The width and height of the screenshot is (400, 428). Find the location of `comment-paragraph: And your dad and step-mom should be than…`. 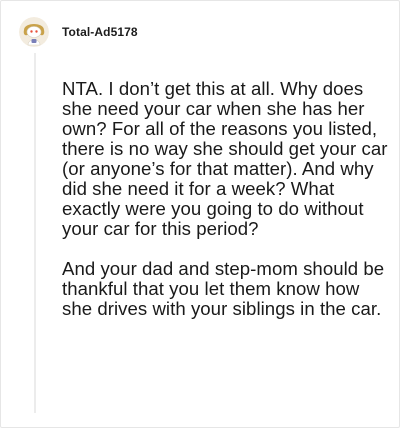

comment-paragraph: And your dad and step-mom should be than… is located at coordinates (223, 288).